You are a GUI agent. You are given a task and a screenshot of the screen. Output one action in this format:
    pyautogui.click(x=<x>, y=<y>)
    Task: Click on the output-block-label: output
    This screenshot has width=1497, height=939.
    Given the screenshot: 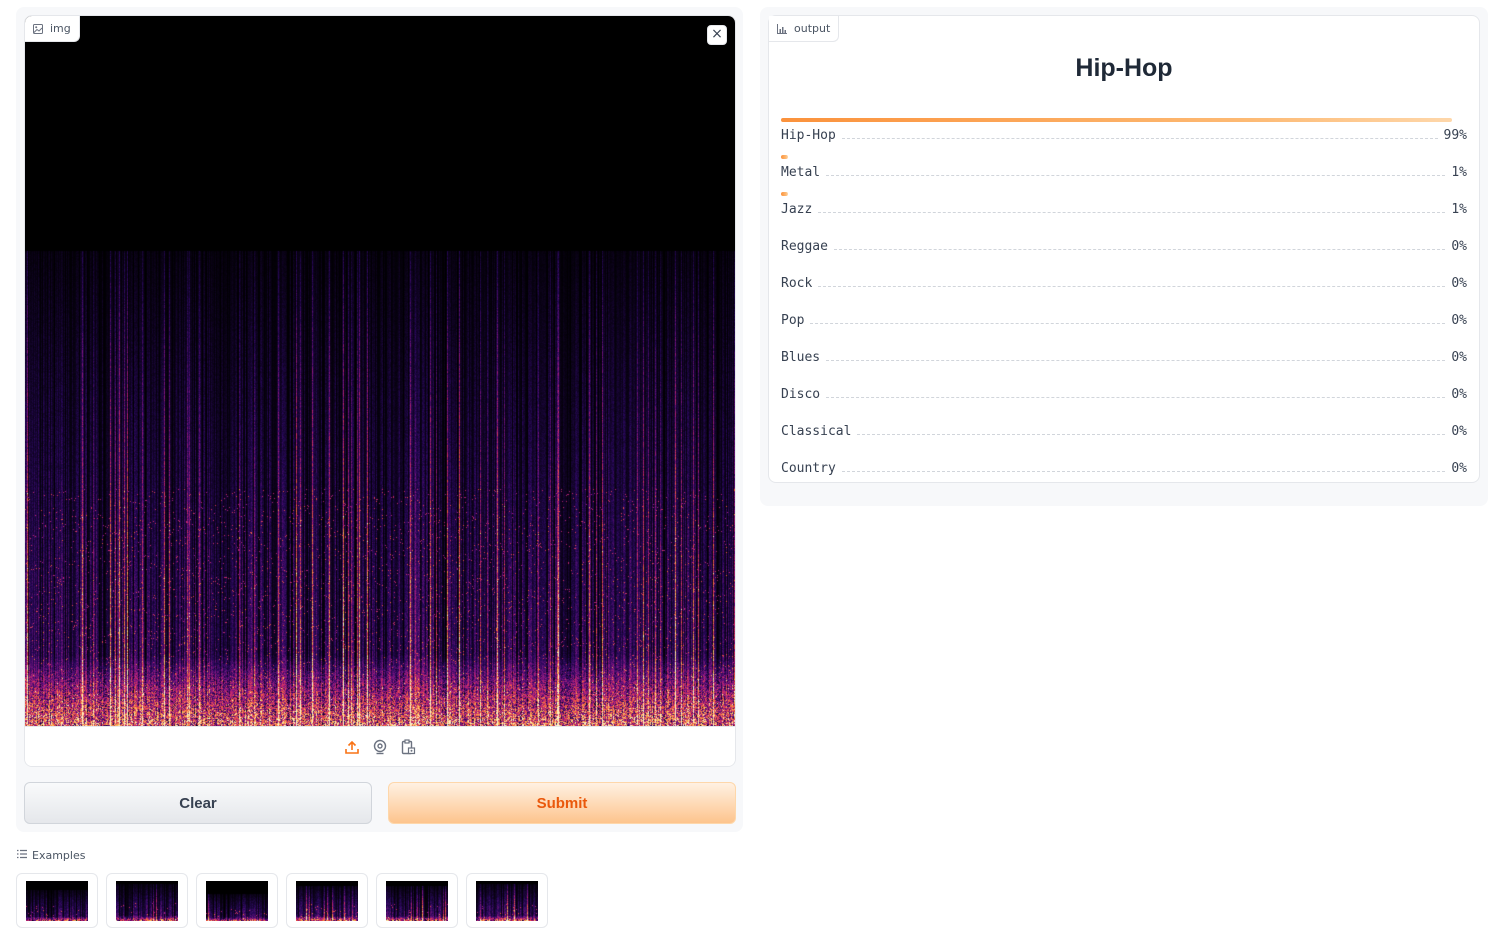 What is the action you would take?
    pyautogui.click(x=804, y=29)
    